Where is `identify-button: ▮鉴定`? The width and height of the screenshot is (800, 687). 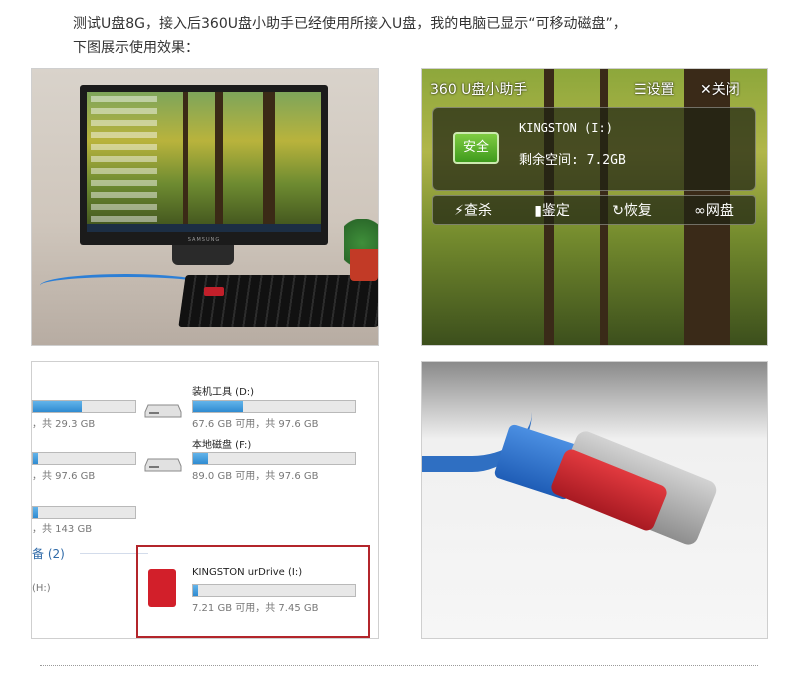 identify-button: ▮鉴定 is located at coordinates (552, 210).